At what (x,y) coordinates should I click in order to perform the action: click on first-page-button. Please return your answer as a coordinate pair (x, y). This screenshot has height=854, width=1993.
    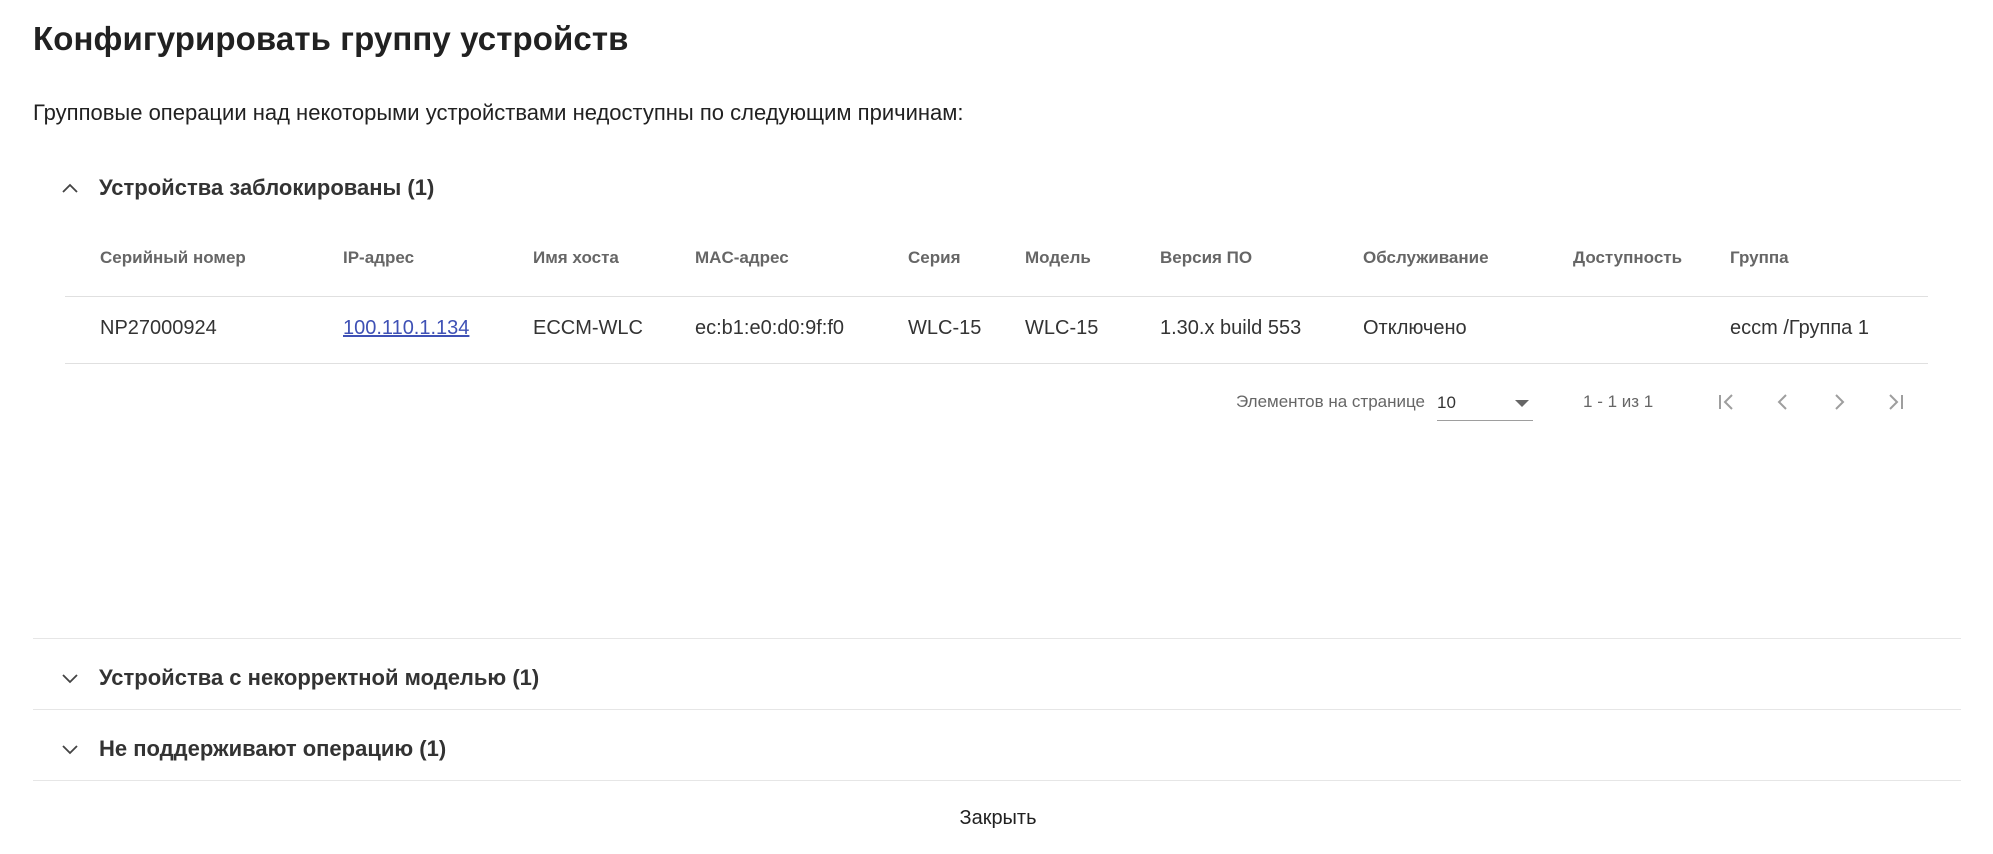
    Looking at the image, I should click on (1727, 402).